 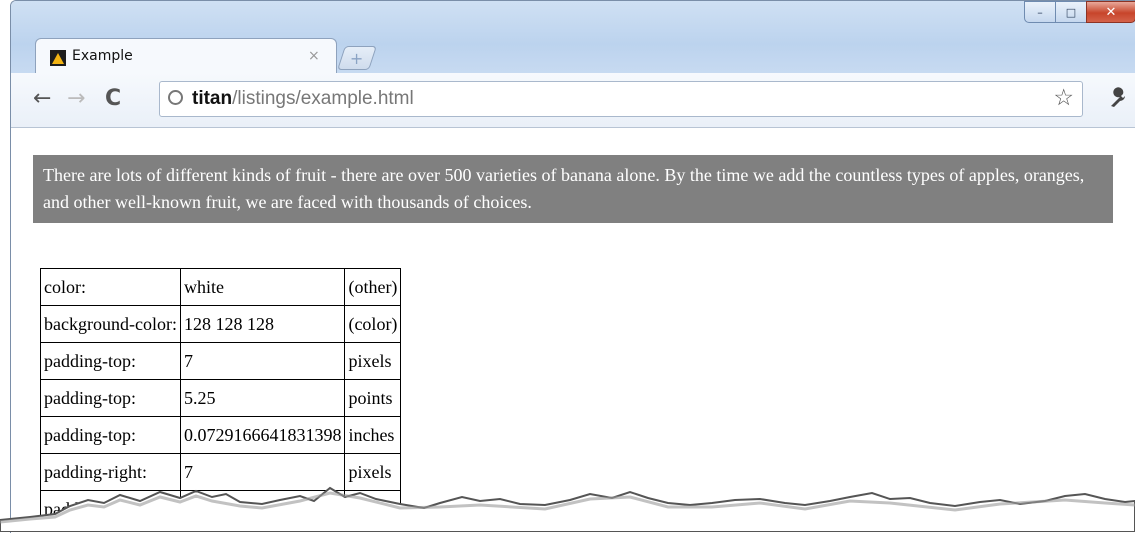 I want to click on window-controls: – □ ✕, so click(x=1079, y=12).